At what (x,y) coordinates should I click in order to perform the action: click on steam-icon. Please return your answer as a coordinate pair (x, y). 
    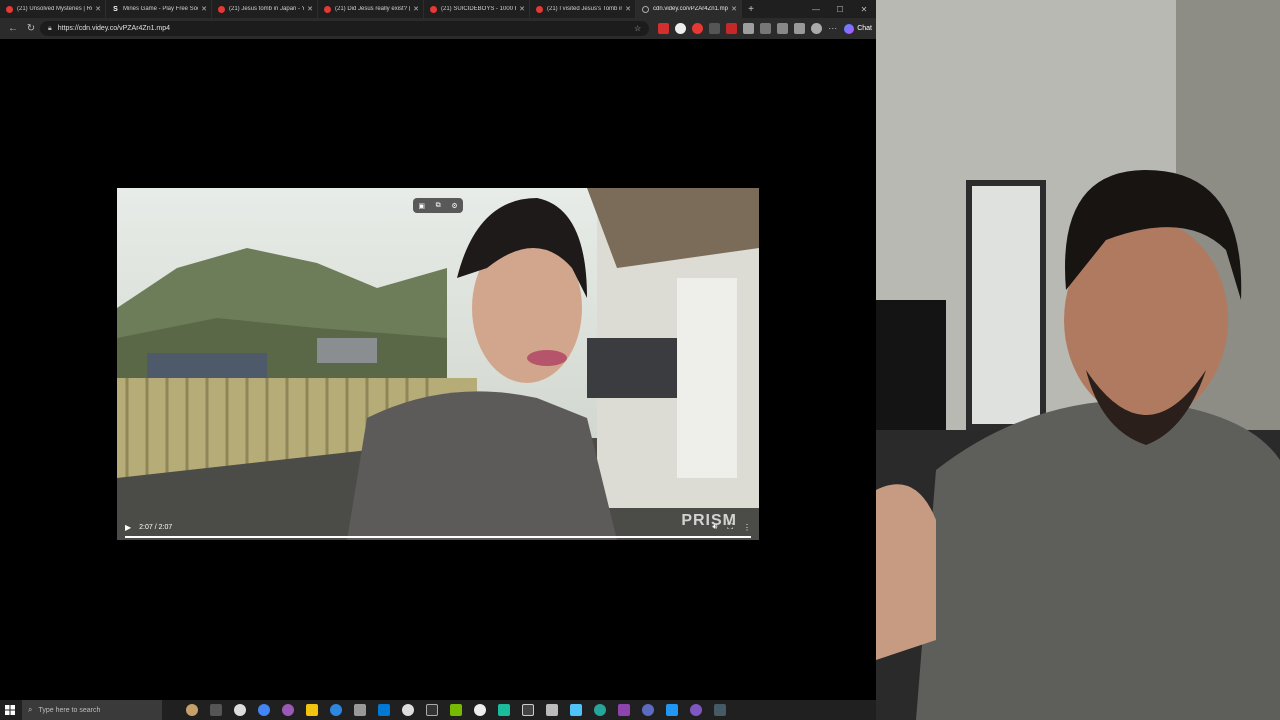
    Looking at the image, I should click on (720, 710).